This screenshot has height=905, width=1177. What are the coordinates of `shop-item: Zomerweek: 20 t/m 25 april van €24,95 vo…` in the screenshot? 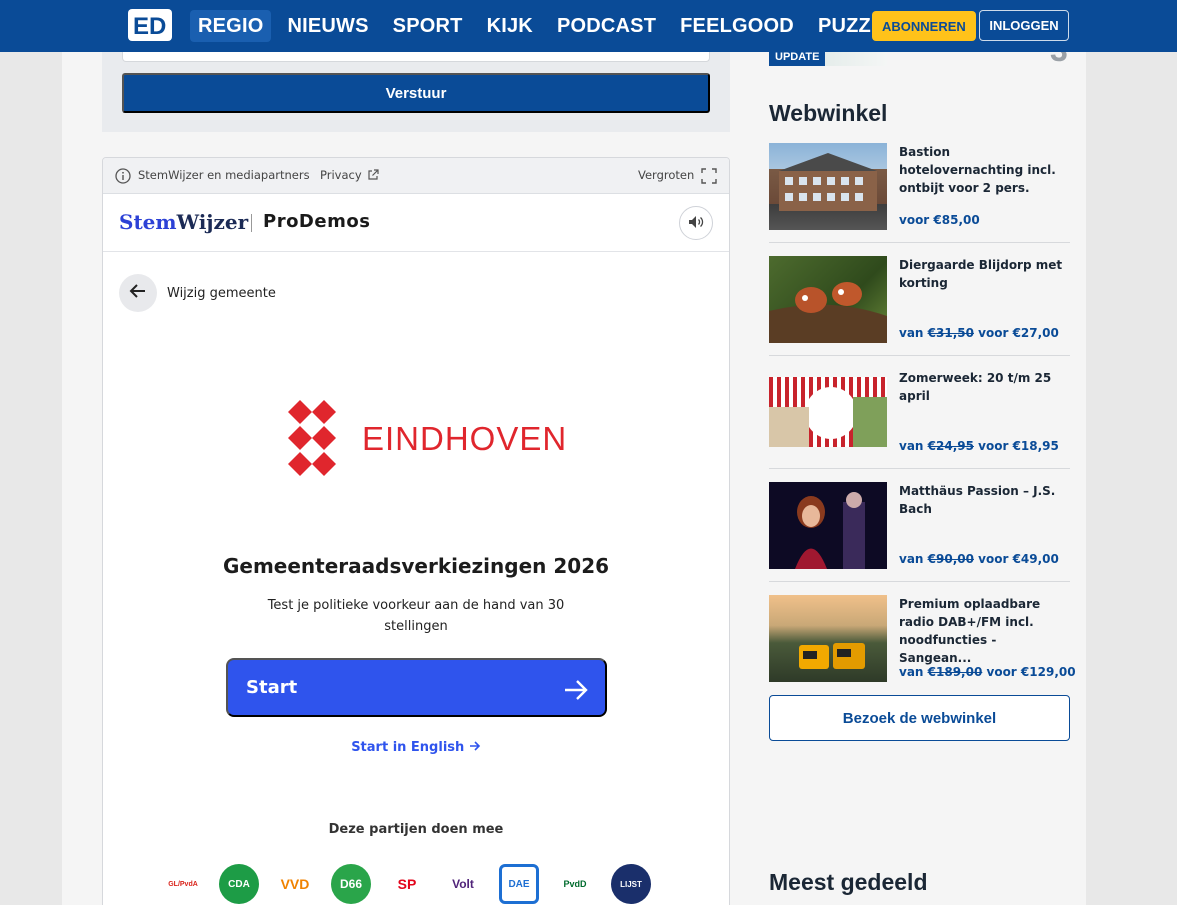 It's located at (919, 419).